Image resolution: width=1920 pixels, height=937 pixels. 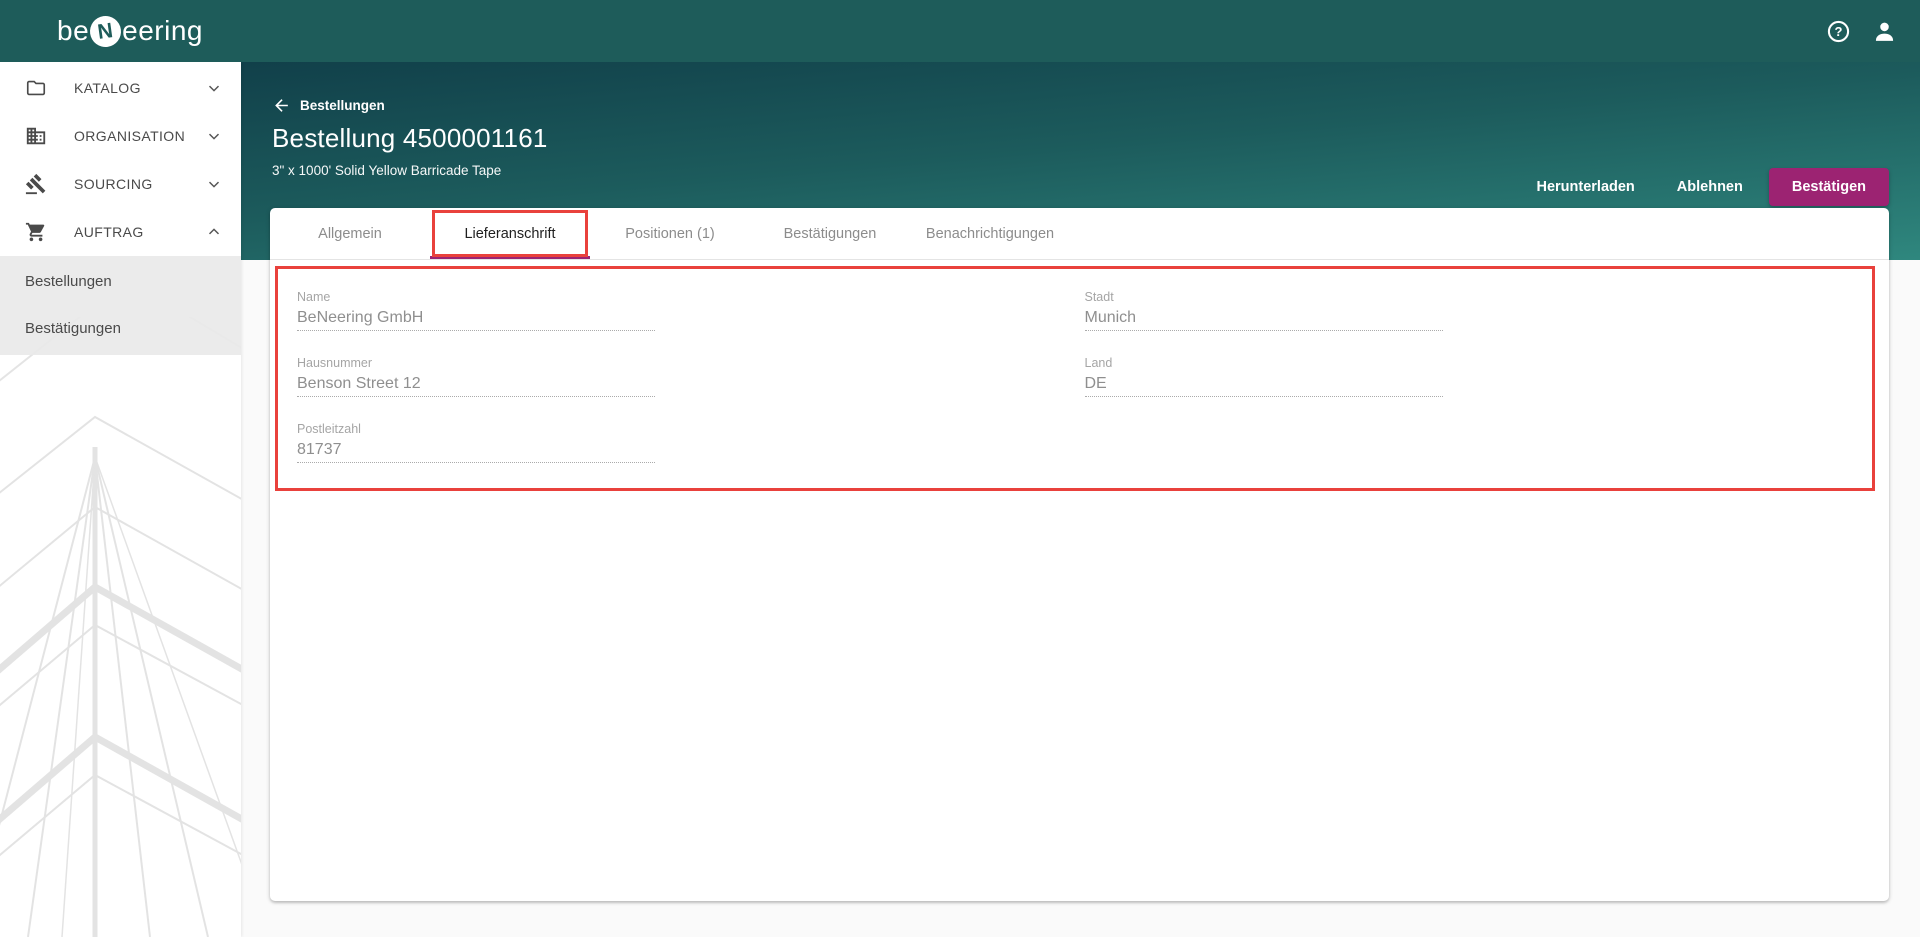 I want to click on sidebar-item-organisation: ORGANISATION, so click(x=120, y=136).